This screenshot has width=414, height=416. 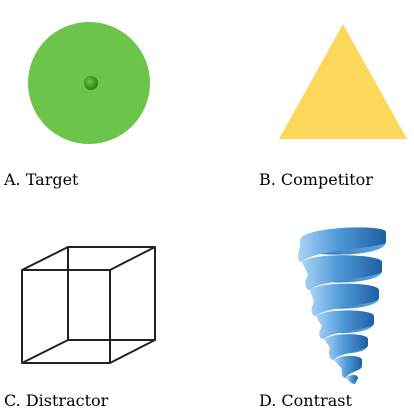 What do you see at coordinates (343, 81) in the screenshot?
I see `competitor-triangle-icon` at bounding box center [343, 81].